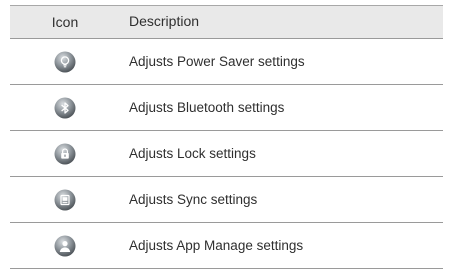 The width and height of the screenshot is (451, 269). Describe the element at coordinates (65, 153) in the screenshot. I see `lock-icon` at that location.